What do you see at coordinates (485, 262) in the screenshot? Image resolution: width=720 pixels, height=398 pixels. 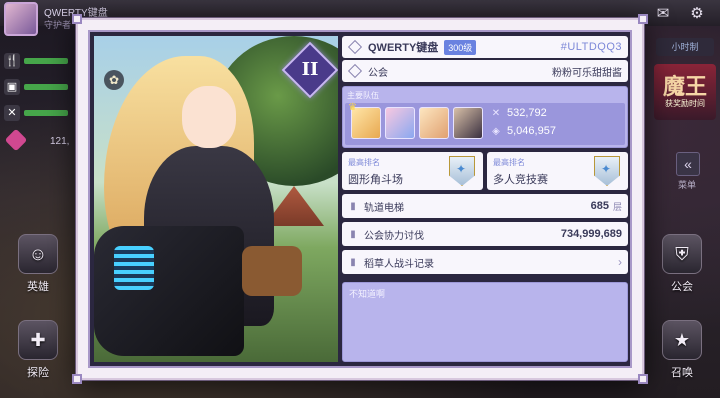 I see `scarecrow-record-row: ▮ 稻草人战斗记录 ›` at bounding box center [485, 262].